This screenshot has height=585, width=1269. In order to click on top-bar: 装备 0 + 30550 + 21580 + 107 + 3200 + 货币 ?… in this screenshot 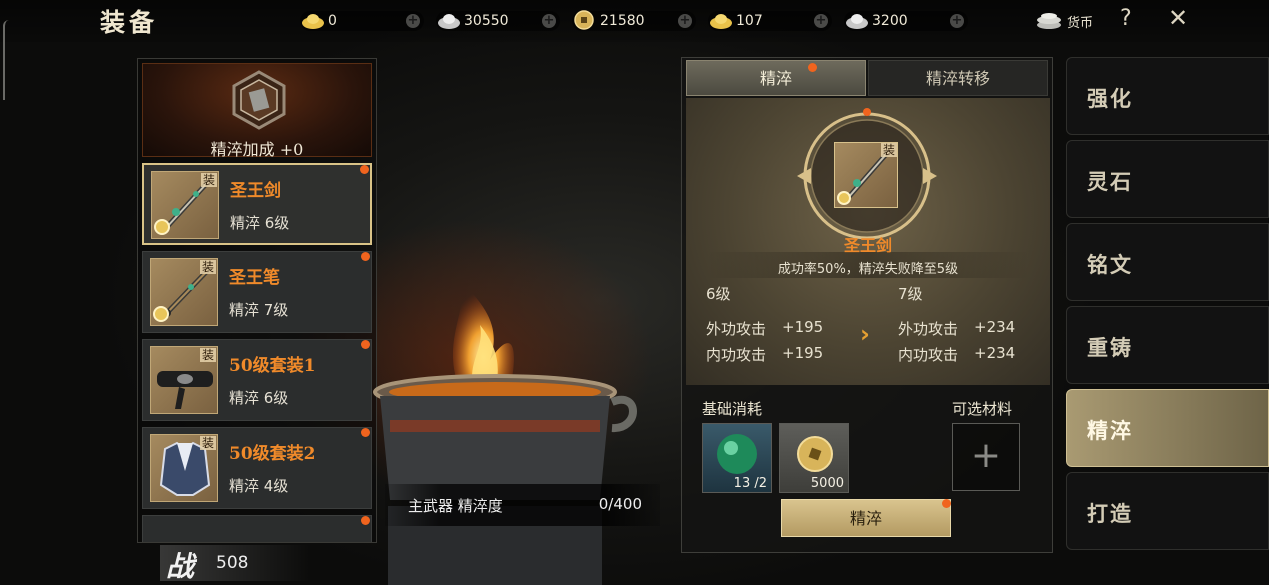, I will do `click(634, 21)`.